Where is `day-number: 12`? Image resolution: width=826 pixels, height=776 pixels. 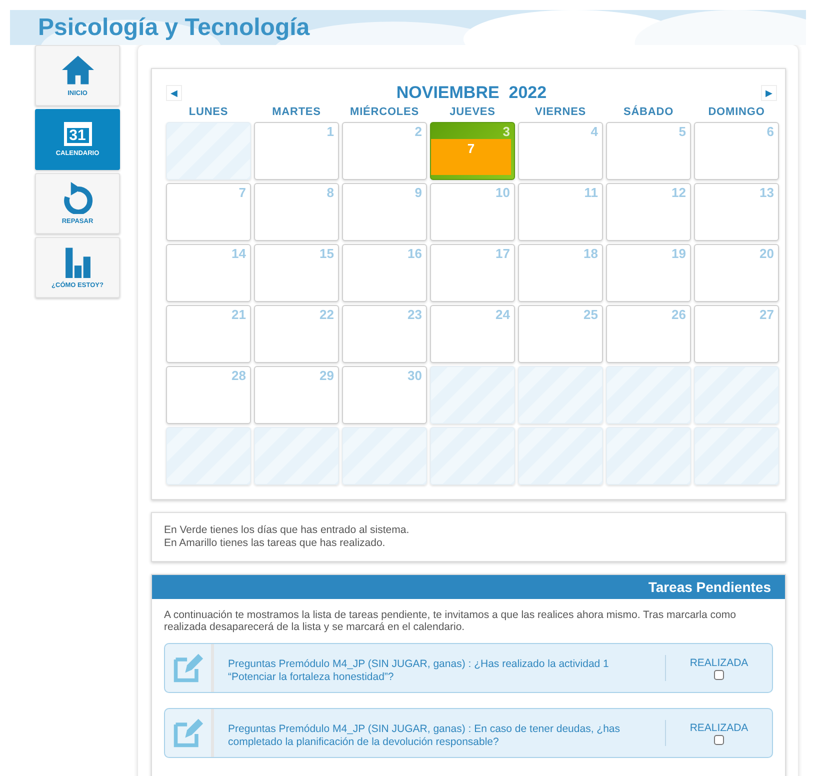 day-number: 12 is located at coordinates (679, 192).